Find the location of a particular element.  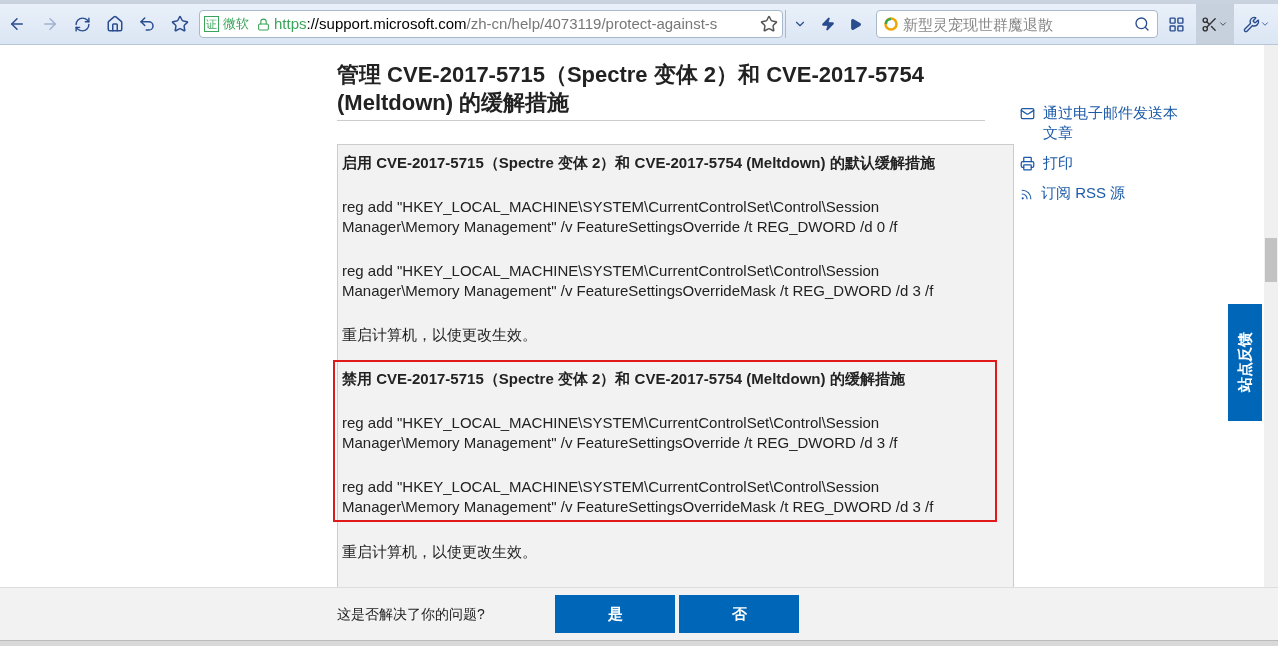

section-heading: 启用 CVE-2017-5715（Spectre 变体 2）和 CVE-2017-5754 (Meltdown) 的默认缓解措施 is located at coordinates (639, 163).